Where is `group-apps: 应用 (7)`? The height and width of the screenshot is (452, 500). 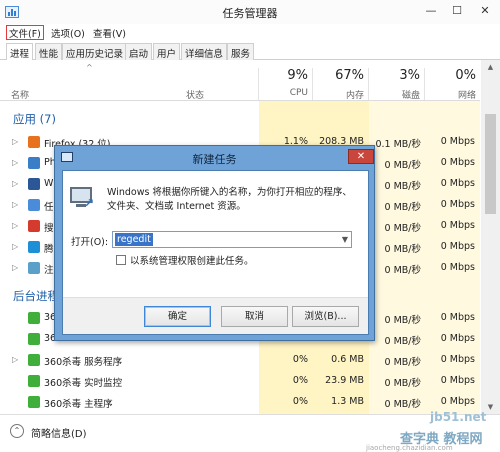
group-apps: 应用 (7) is located at coordinates (34, 119).